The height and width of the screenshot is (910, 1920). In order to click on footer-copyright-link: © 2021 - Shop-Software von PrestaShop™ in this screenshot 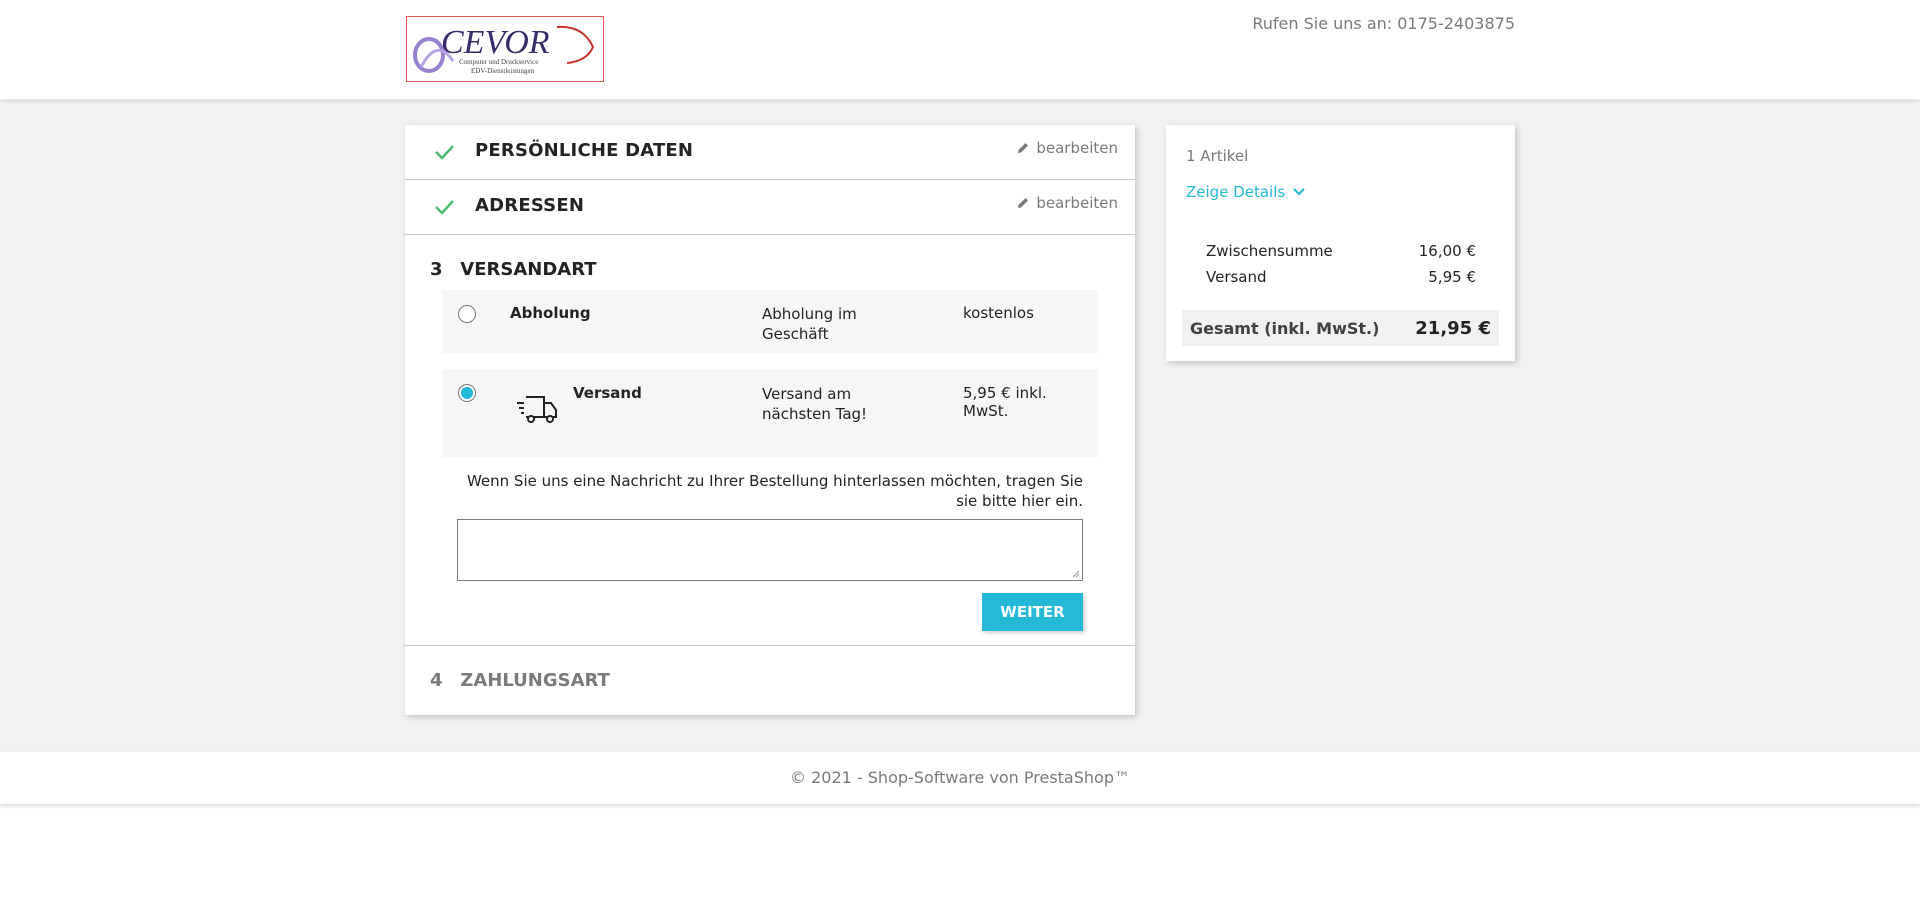, I will do `click(960, 777)`.